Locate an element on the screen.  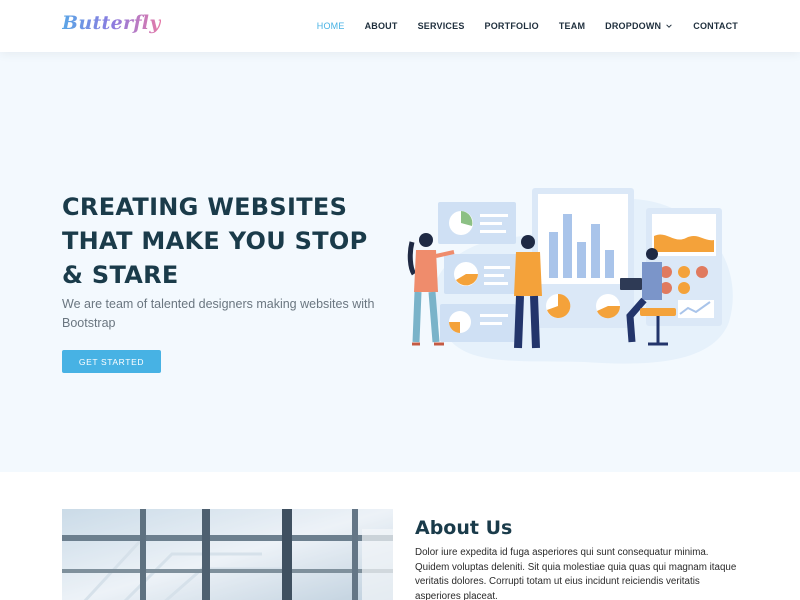
nav-services: SERVICES is located at coordinates (441, 26).